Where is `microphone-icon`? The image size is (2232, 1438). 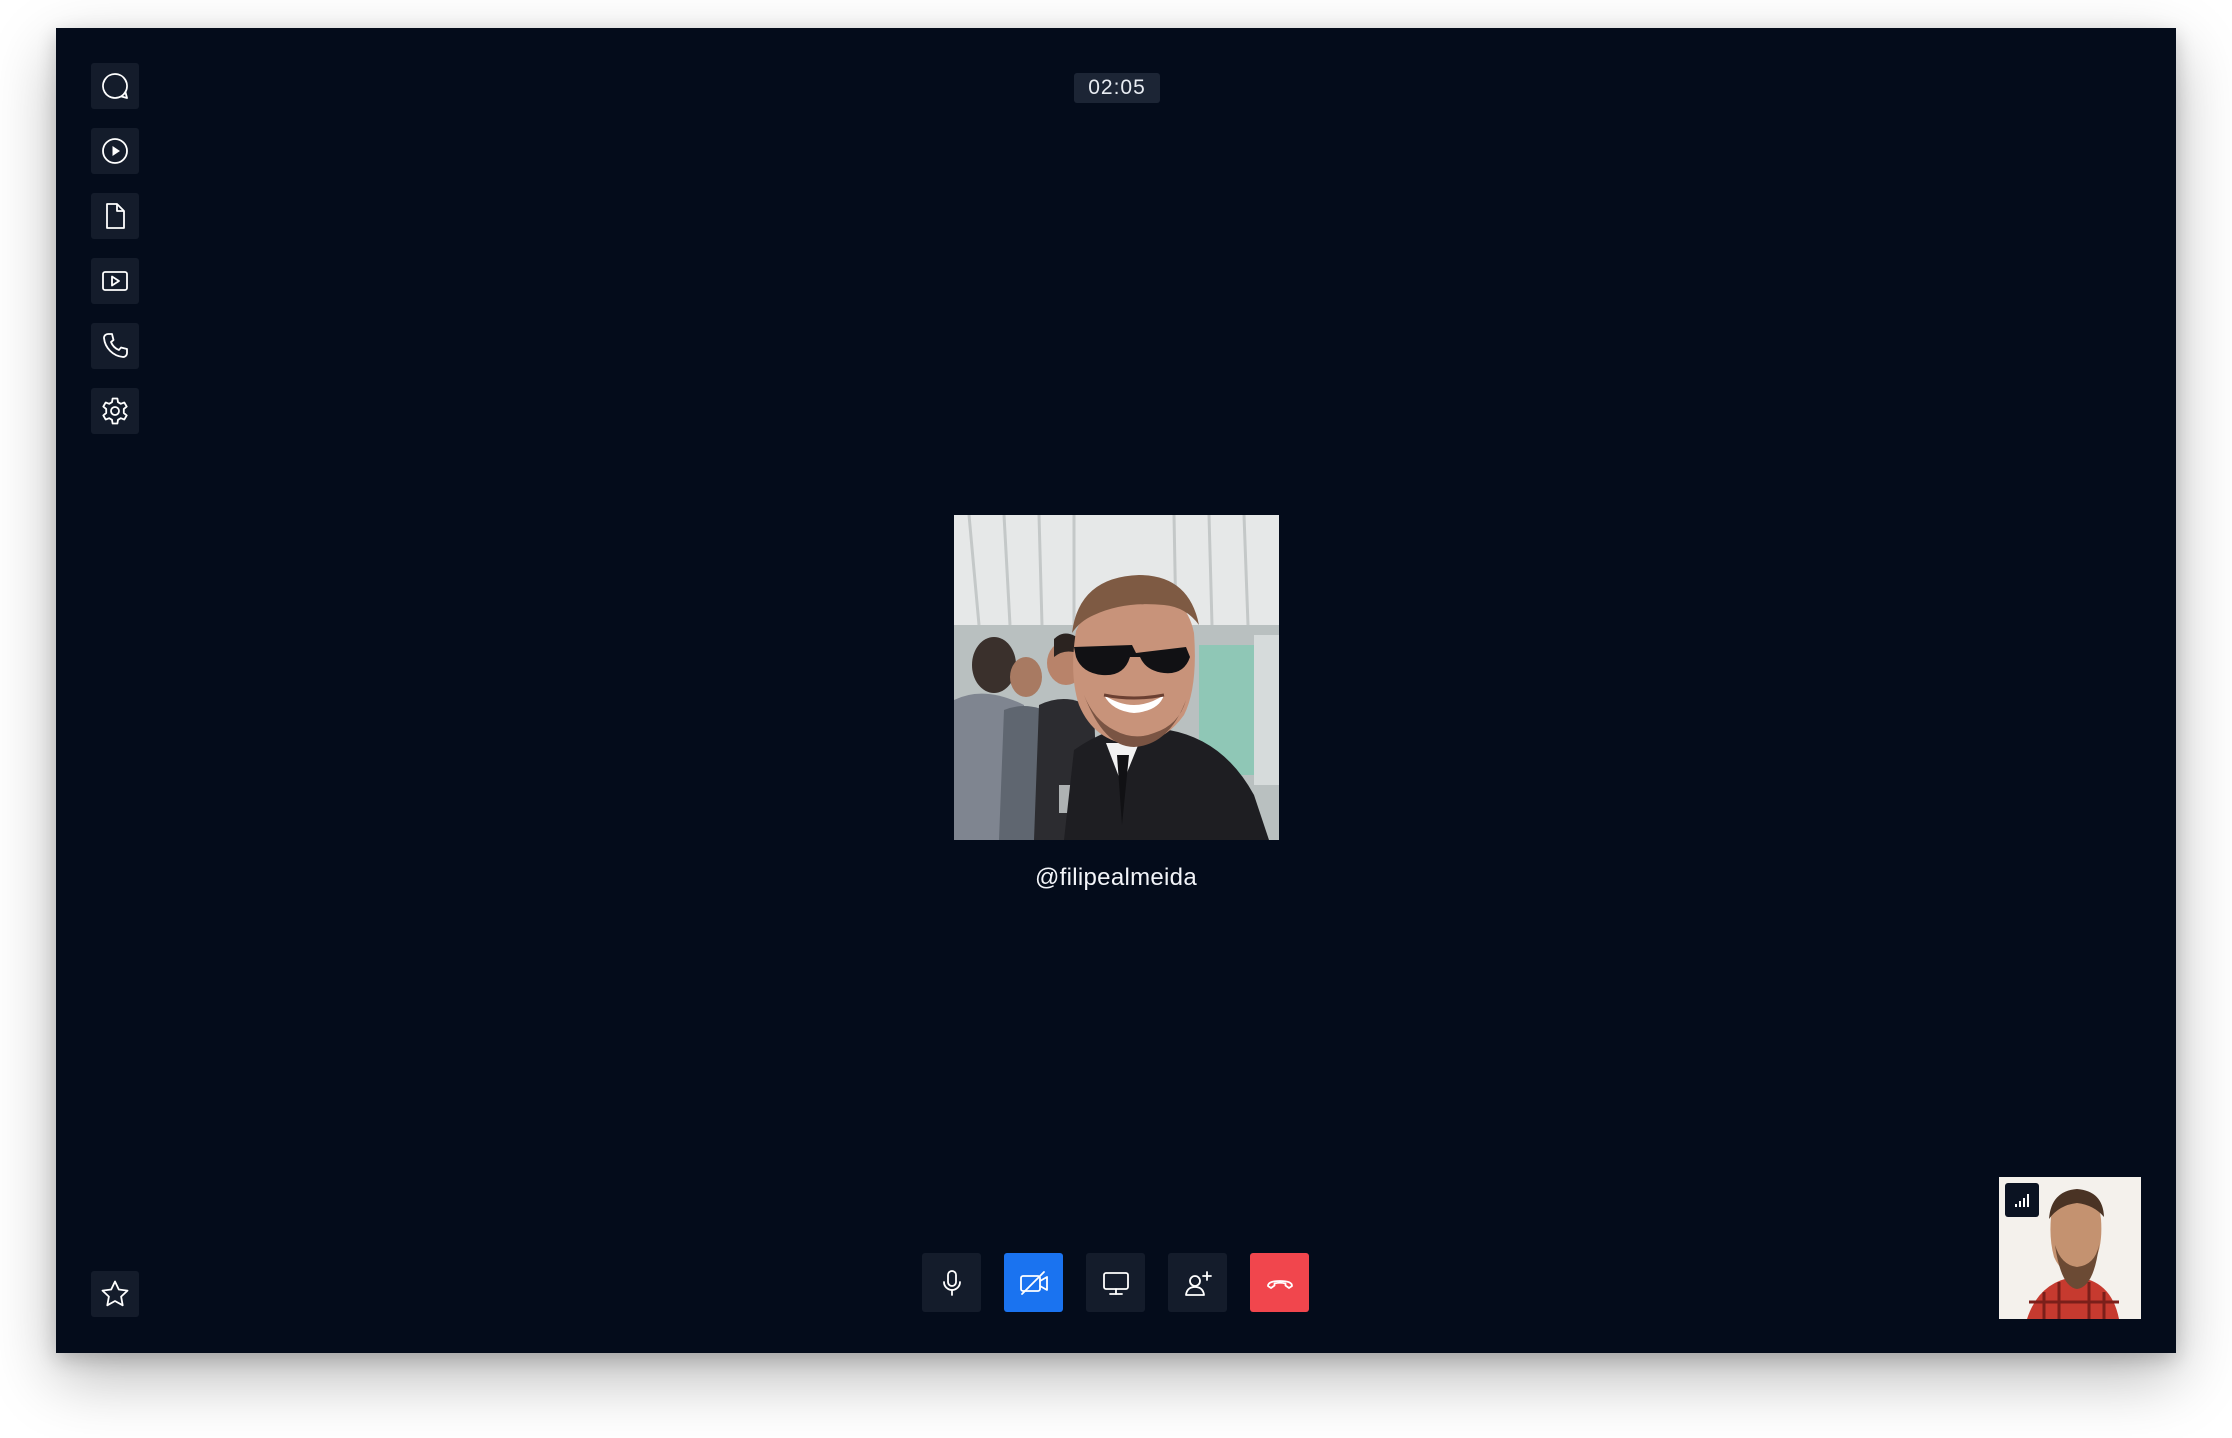 microphone-icon is located at coordinates (951, 1282).